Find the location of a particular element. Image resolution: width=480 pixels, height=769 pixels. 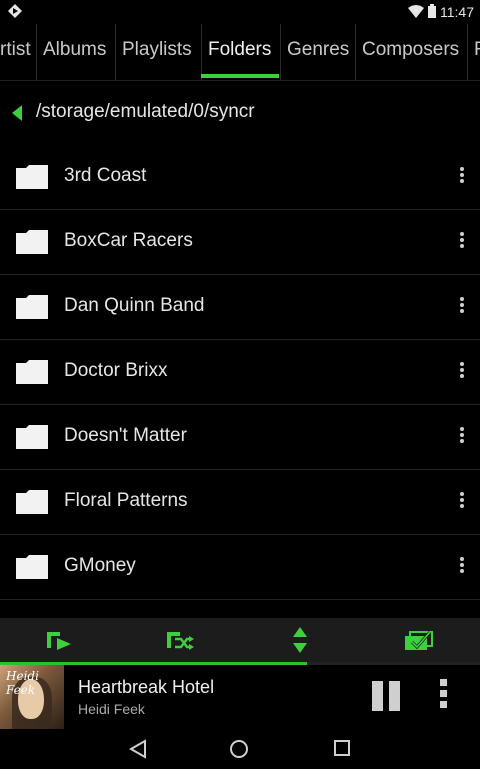

list-item: GMoney is located at coordinates (240, 567).